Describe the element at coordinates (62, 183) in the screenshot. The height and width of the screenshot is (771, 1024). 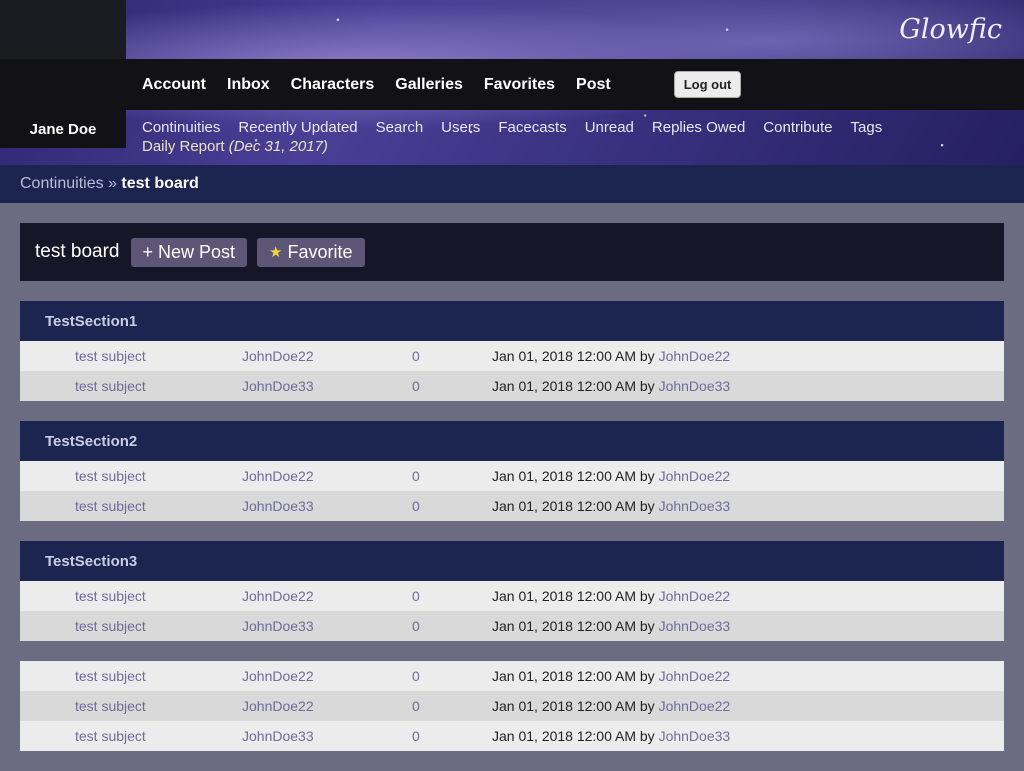
I see `breadcrumb-continuities: Continuities` at that location.